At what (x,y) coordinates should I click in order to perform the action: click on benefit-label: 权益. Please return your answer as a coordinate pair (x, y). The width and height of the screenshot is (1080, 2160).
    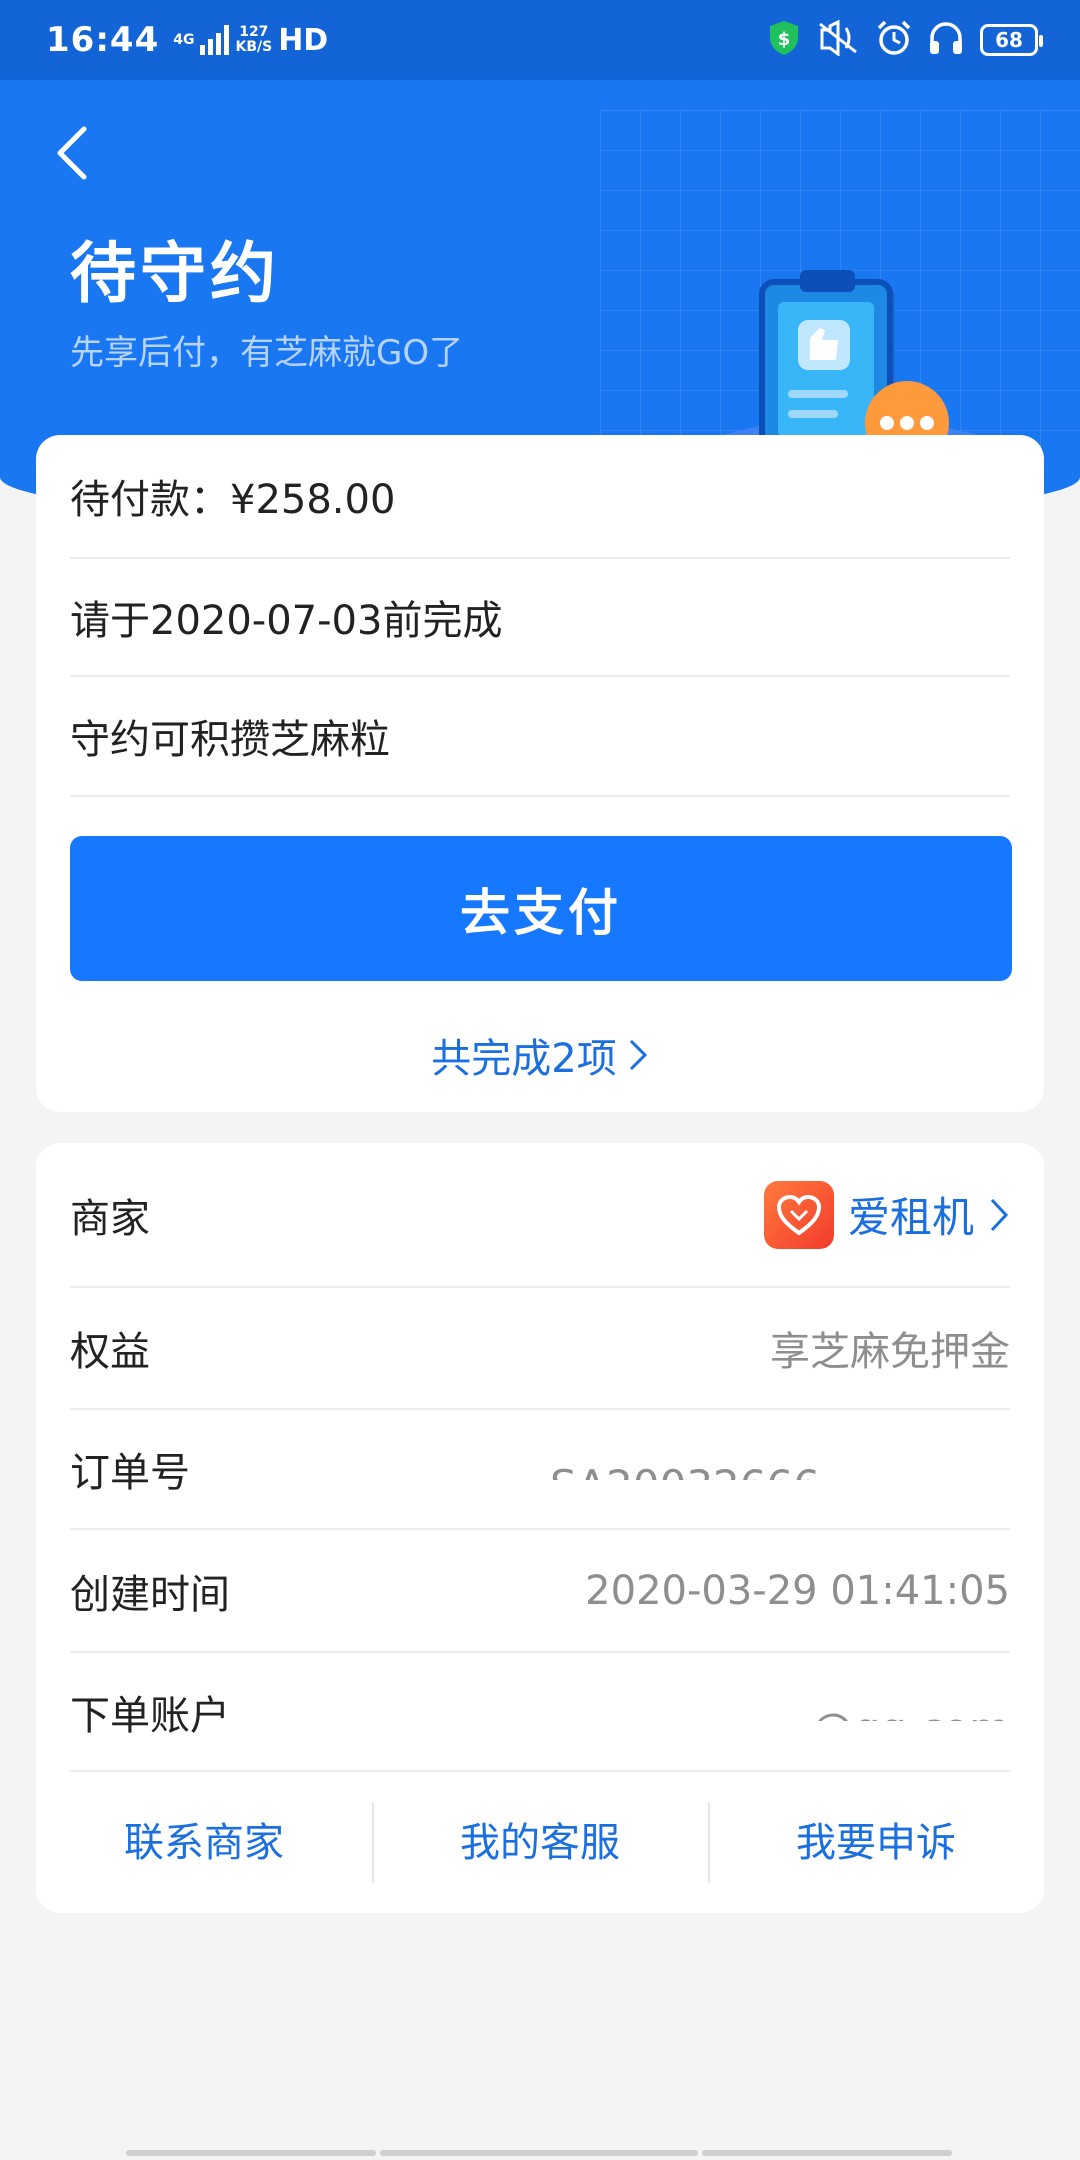
    Looking at the image, I should click on (110, 1352).